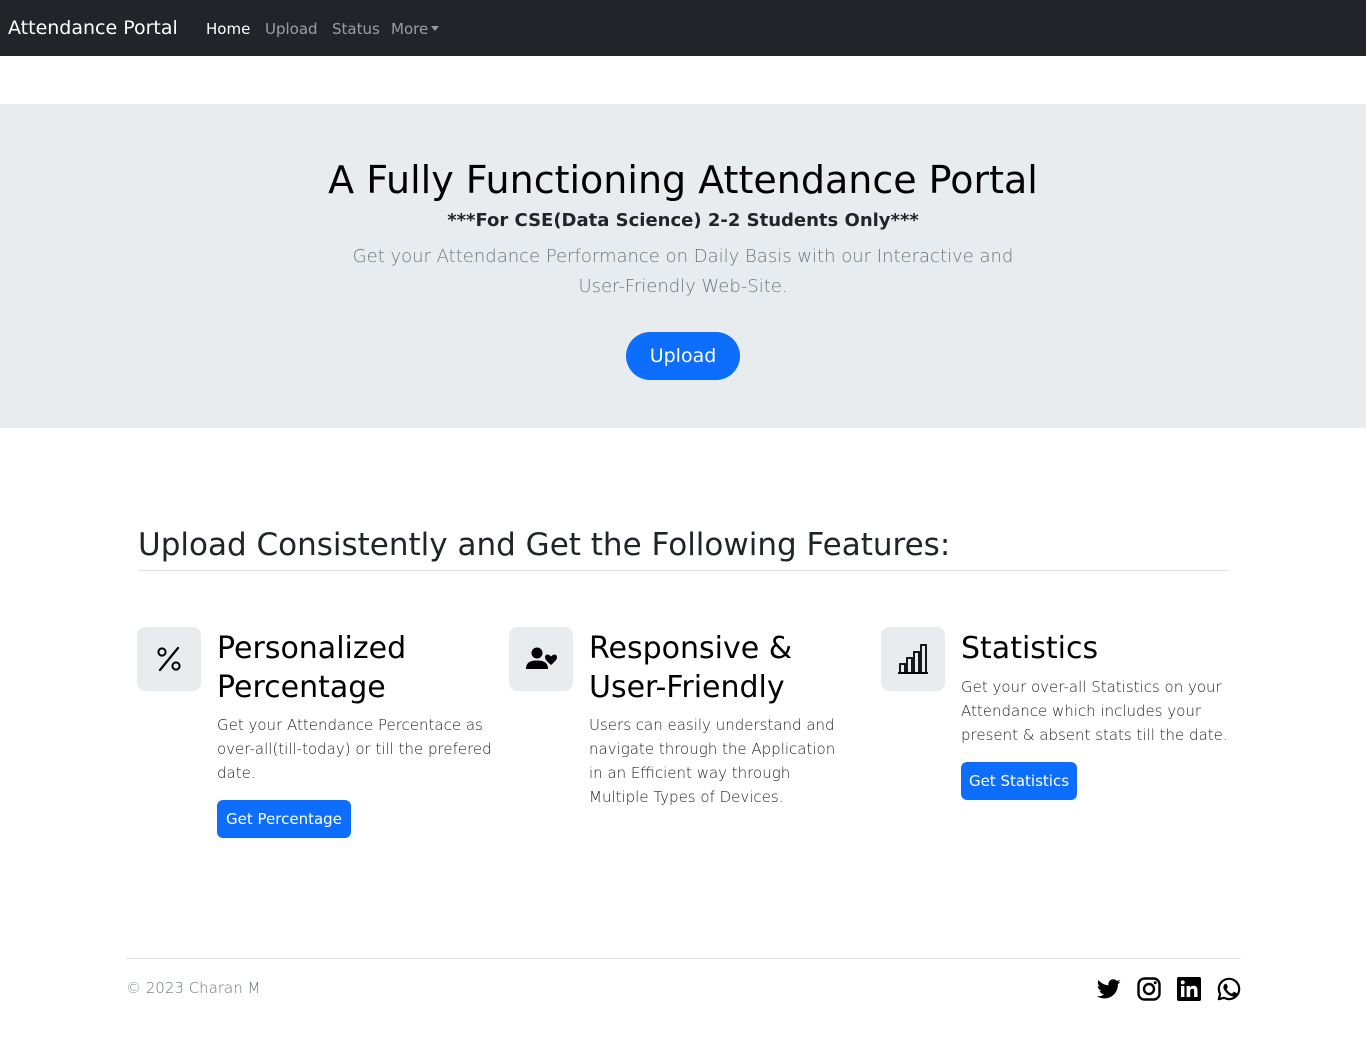 This screenshot has width=1366, height=1041. Describe the element at coordinates (93, 28) in the screenshot. I see `navbar-brand: Attendance Portal` at that location.